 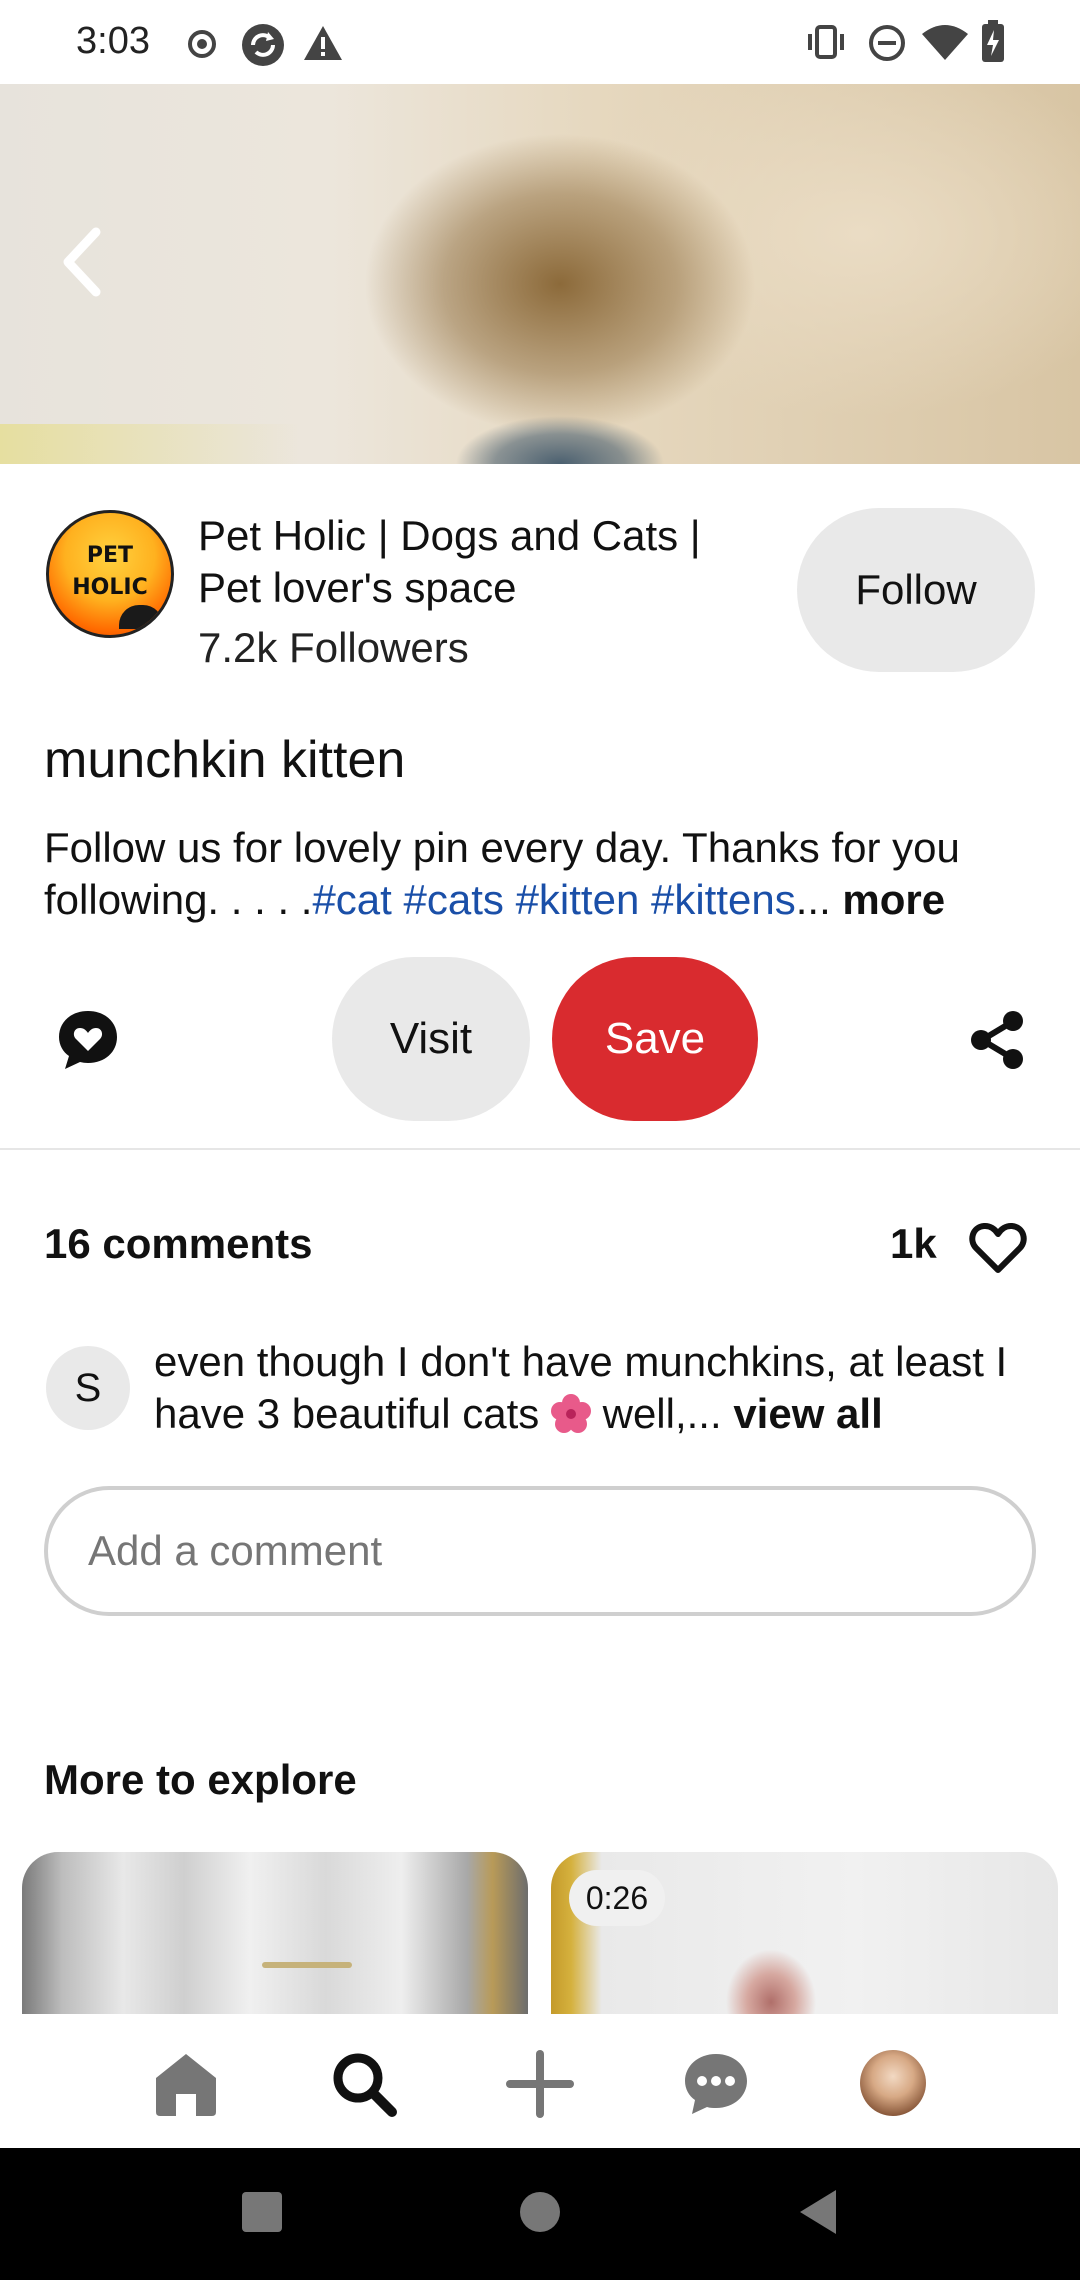 I want to click on profile-avatar, so click(x=893, y=2083).